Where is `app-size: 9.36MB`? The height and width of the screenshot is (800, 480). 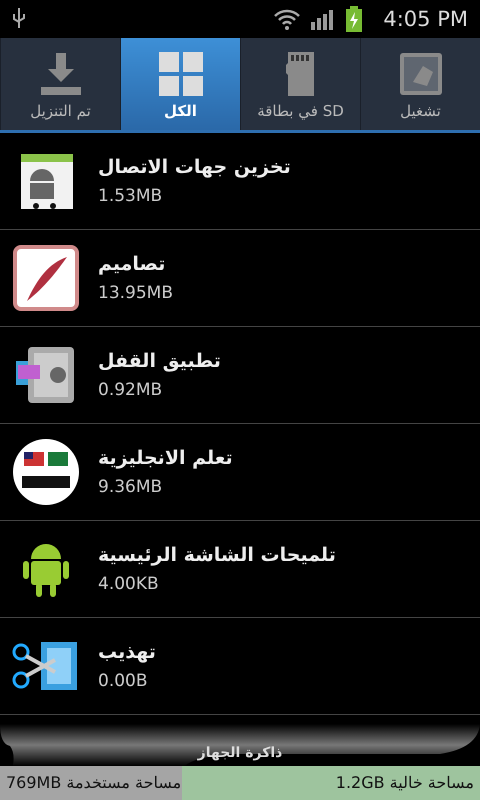 app-size: 9.36MB is located at coordinates (130, 487).